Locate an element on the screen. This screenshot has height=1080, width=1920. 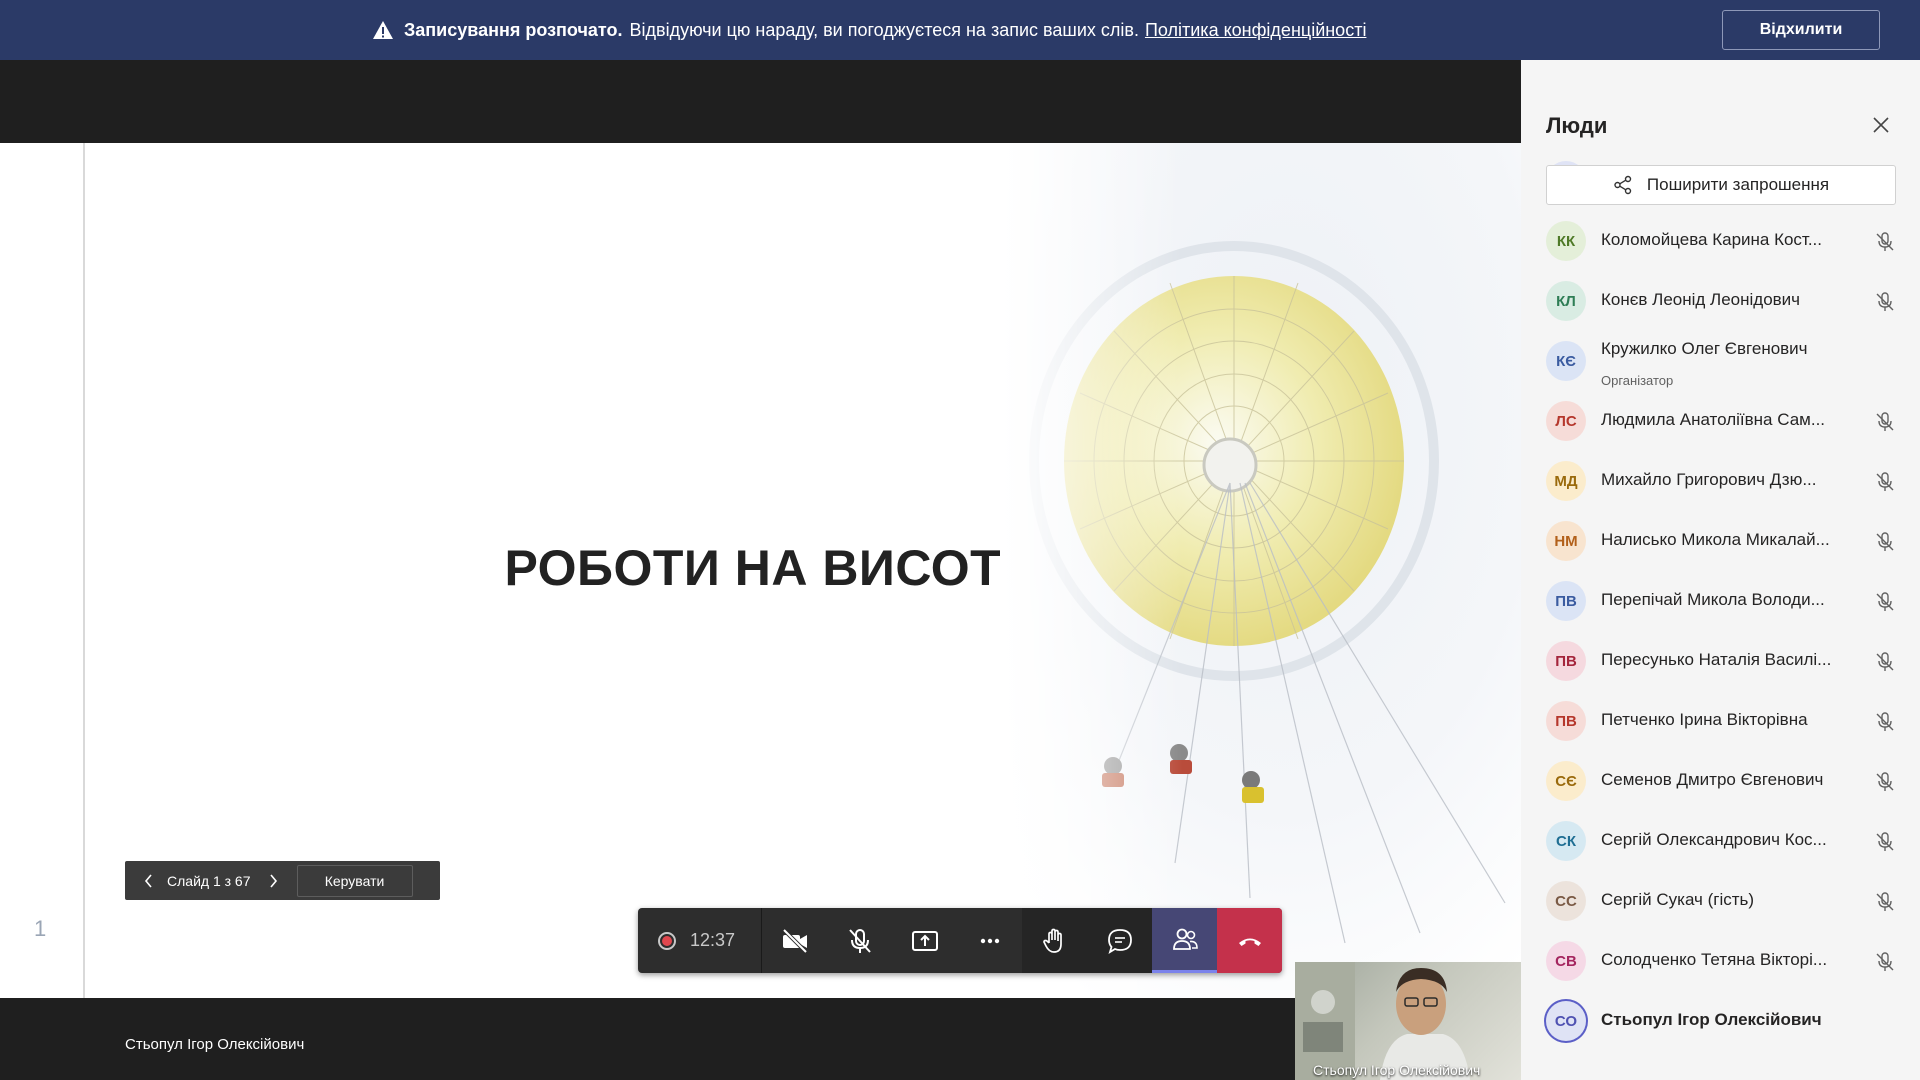
chat-button is located at coordinates (1119, 940).